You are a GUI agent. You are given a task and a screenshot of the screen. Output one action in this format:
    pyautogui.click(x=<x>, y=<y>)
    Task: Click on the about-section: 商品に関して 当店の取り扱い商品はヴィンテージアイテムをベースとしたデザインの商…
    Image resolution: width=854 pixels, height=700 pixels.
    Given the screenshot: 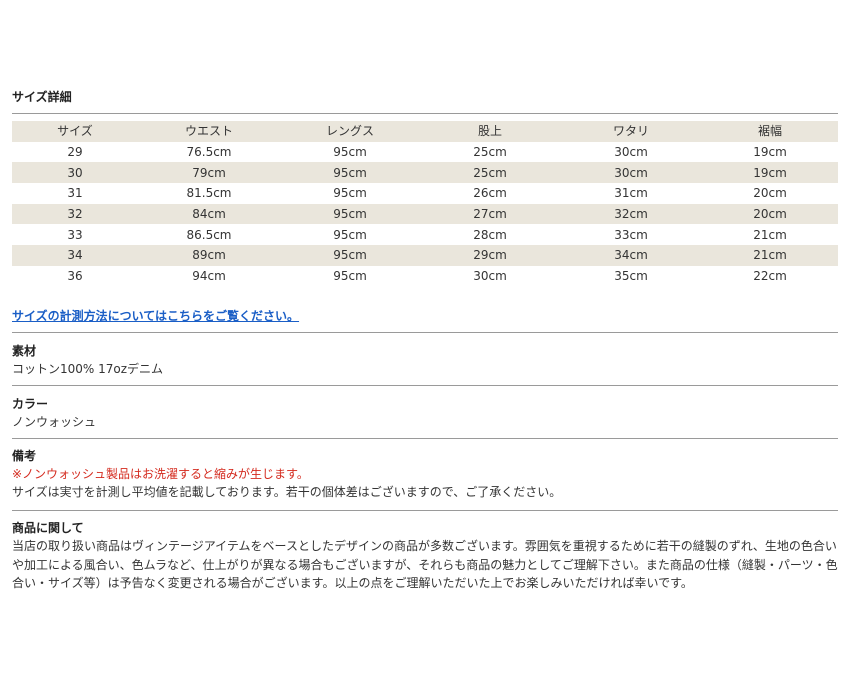 What is the action you would take?
    pyautogui.click(x=425, y=556)
    